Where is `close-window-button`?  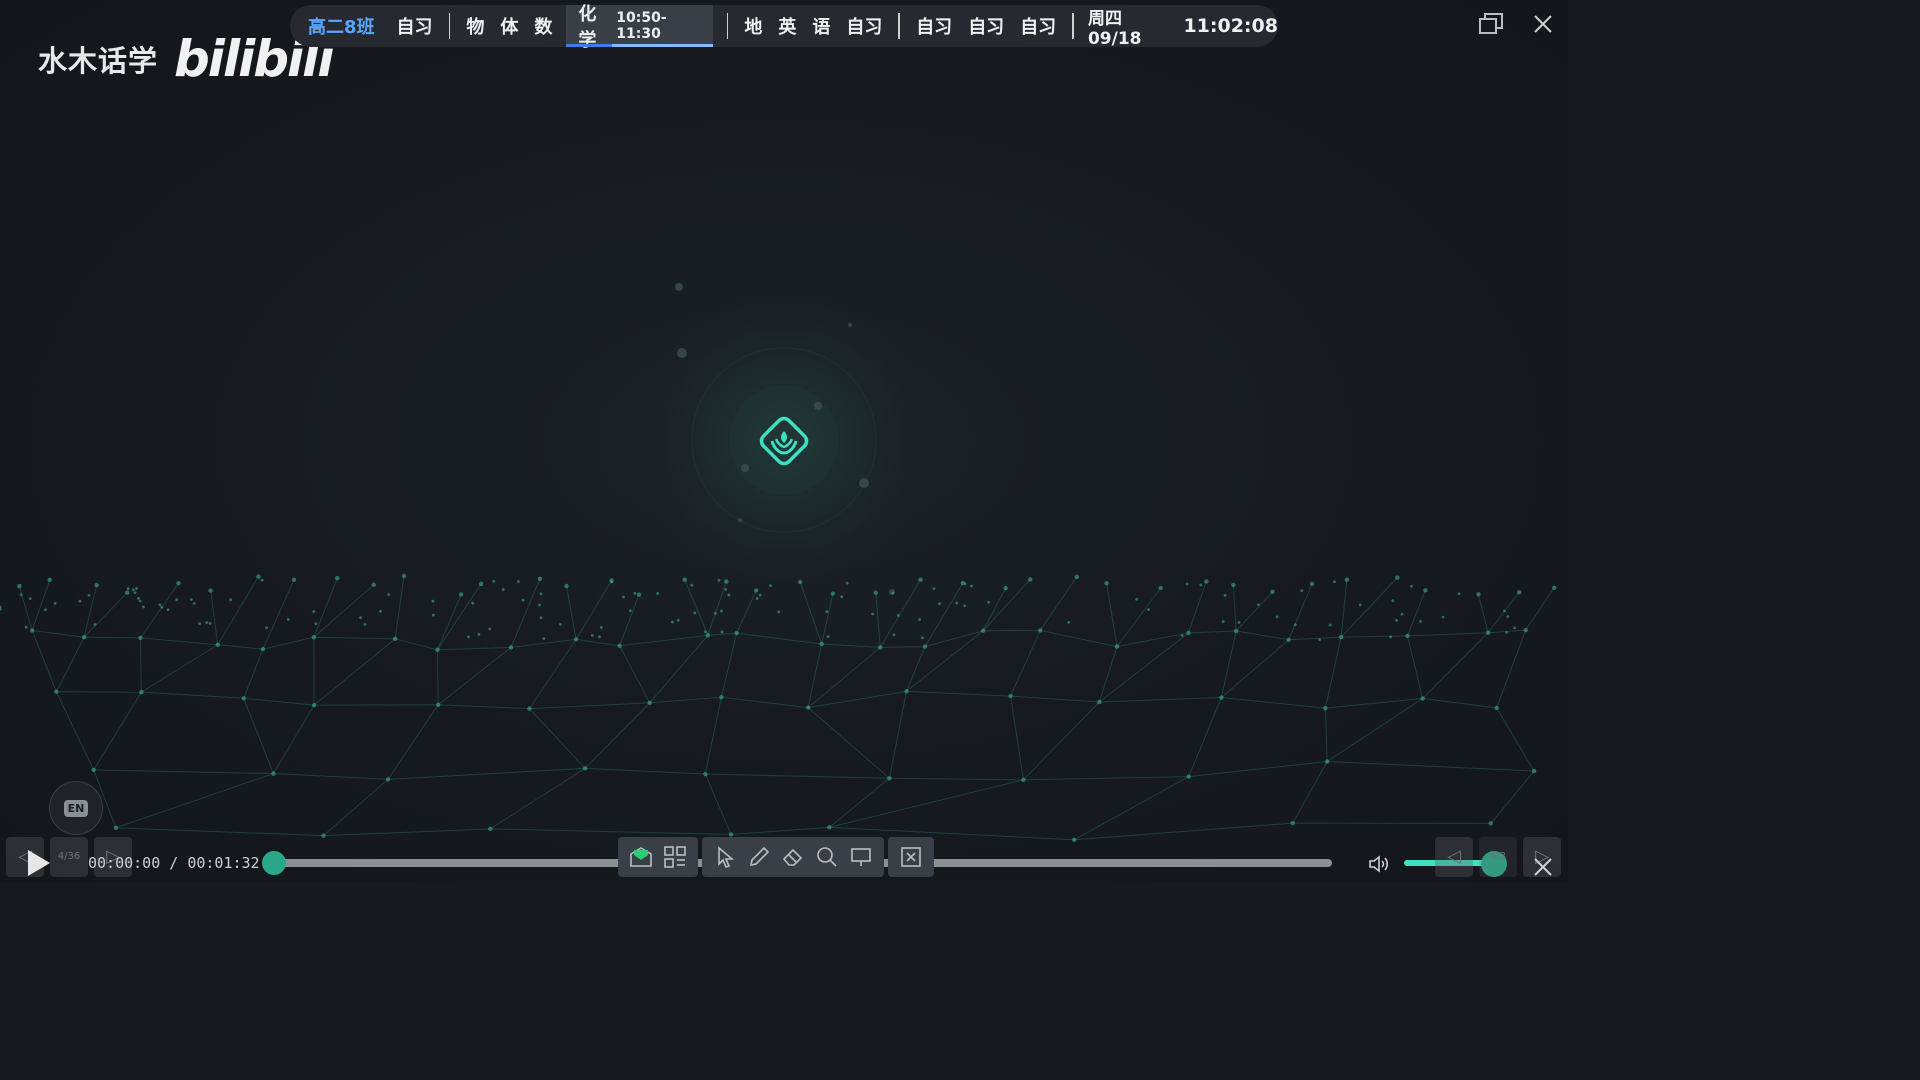 close-window-button is located at coordinates (1543, 27).